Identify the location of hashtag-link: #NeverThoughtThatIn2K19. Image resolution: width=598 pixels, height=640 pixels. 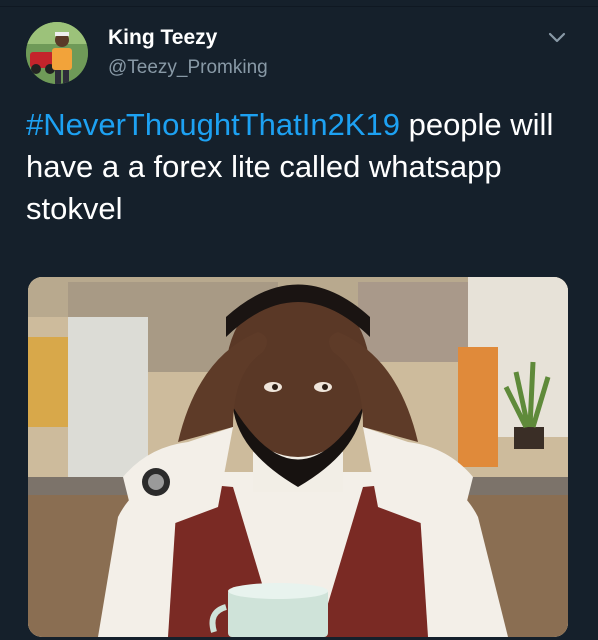
(213, 124).